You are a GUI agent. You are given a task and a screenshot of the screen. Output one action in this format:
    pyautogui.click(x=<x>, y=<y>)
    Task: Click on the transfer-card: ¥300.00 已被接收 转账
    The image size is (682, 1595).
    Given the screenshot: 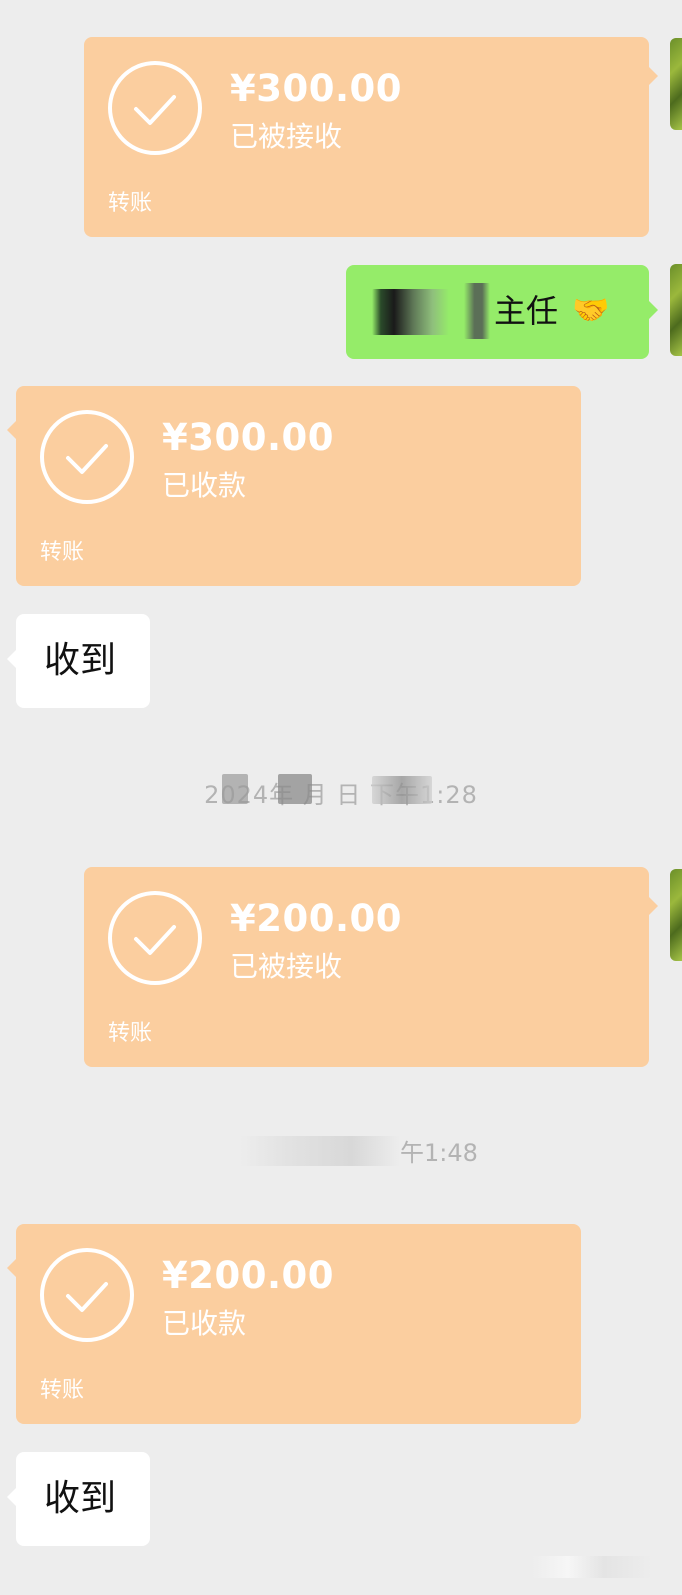 What is the action you would take?
    pyautogui.click(x=371, y=137)
    